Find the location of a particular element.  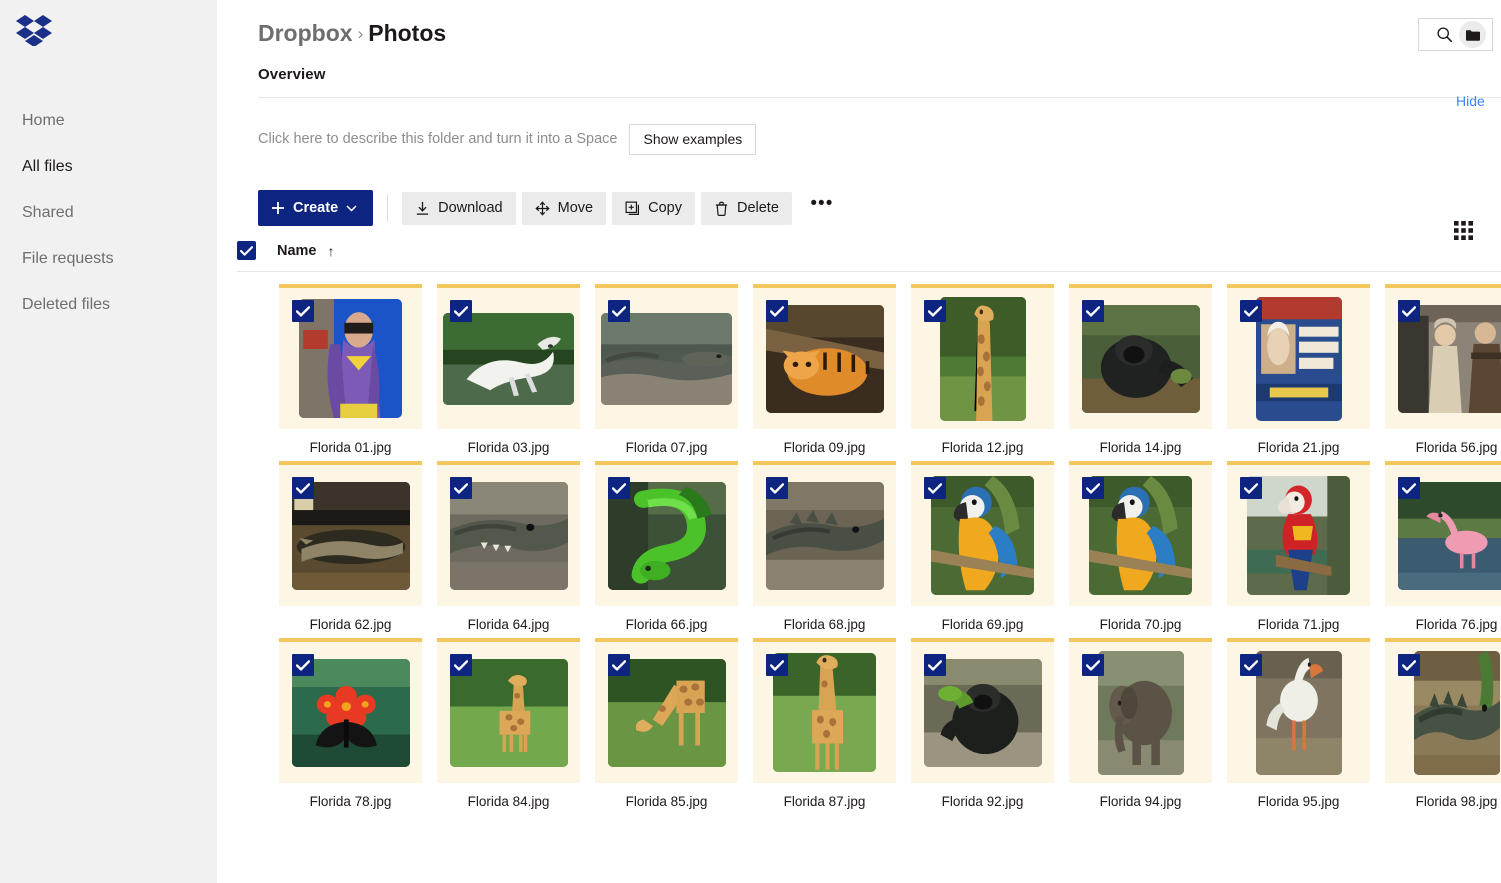

sidebar-item-shared: Shared is located at coordinates (108, 213).